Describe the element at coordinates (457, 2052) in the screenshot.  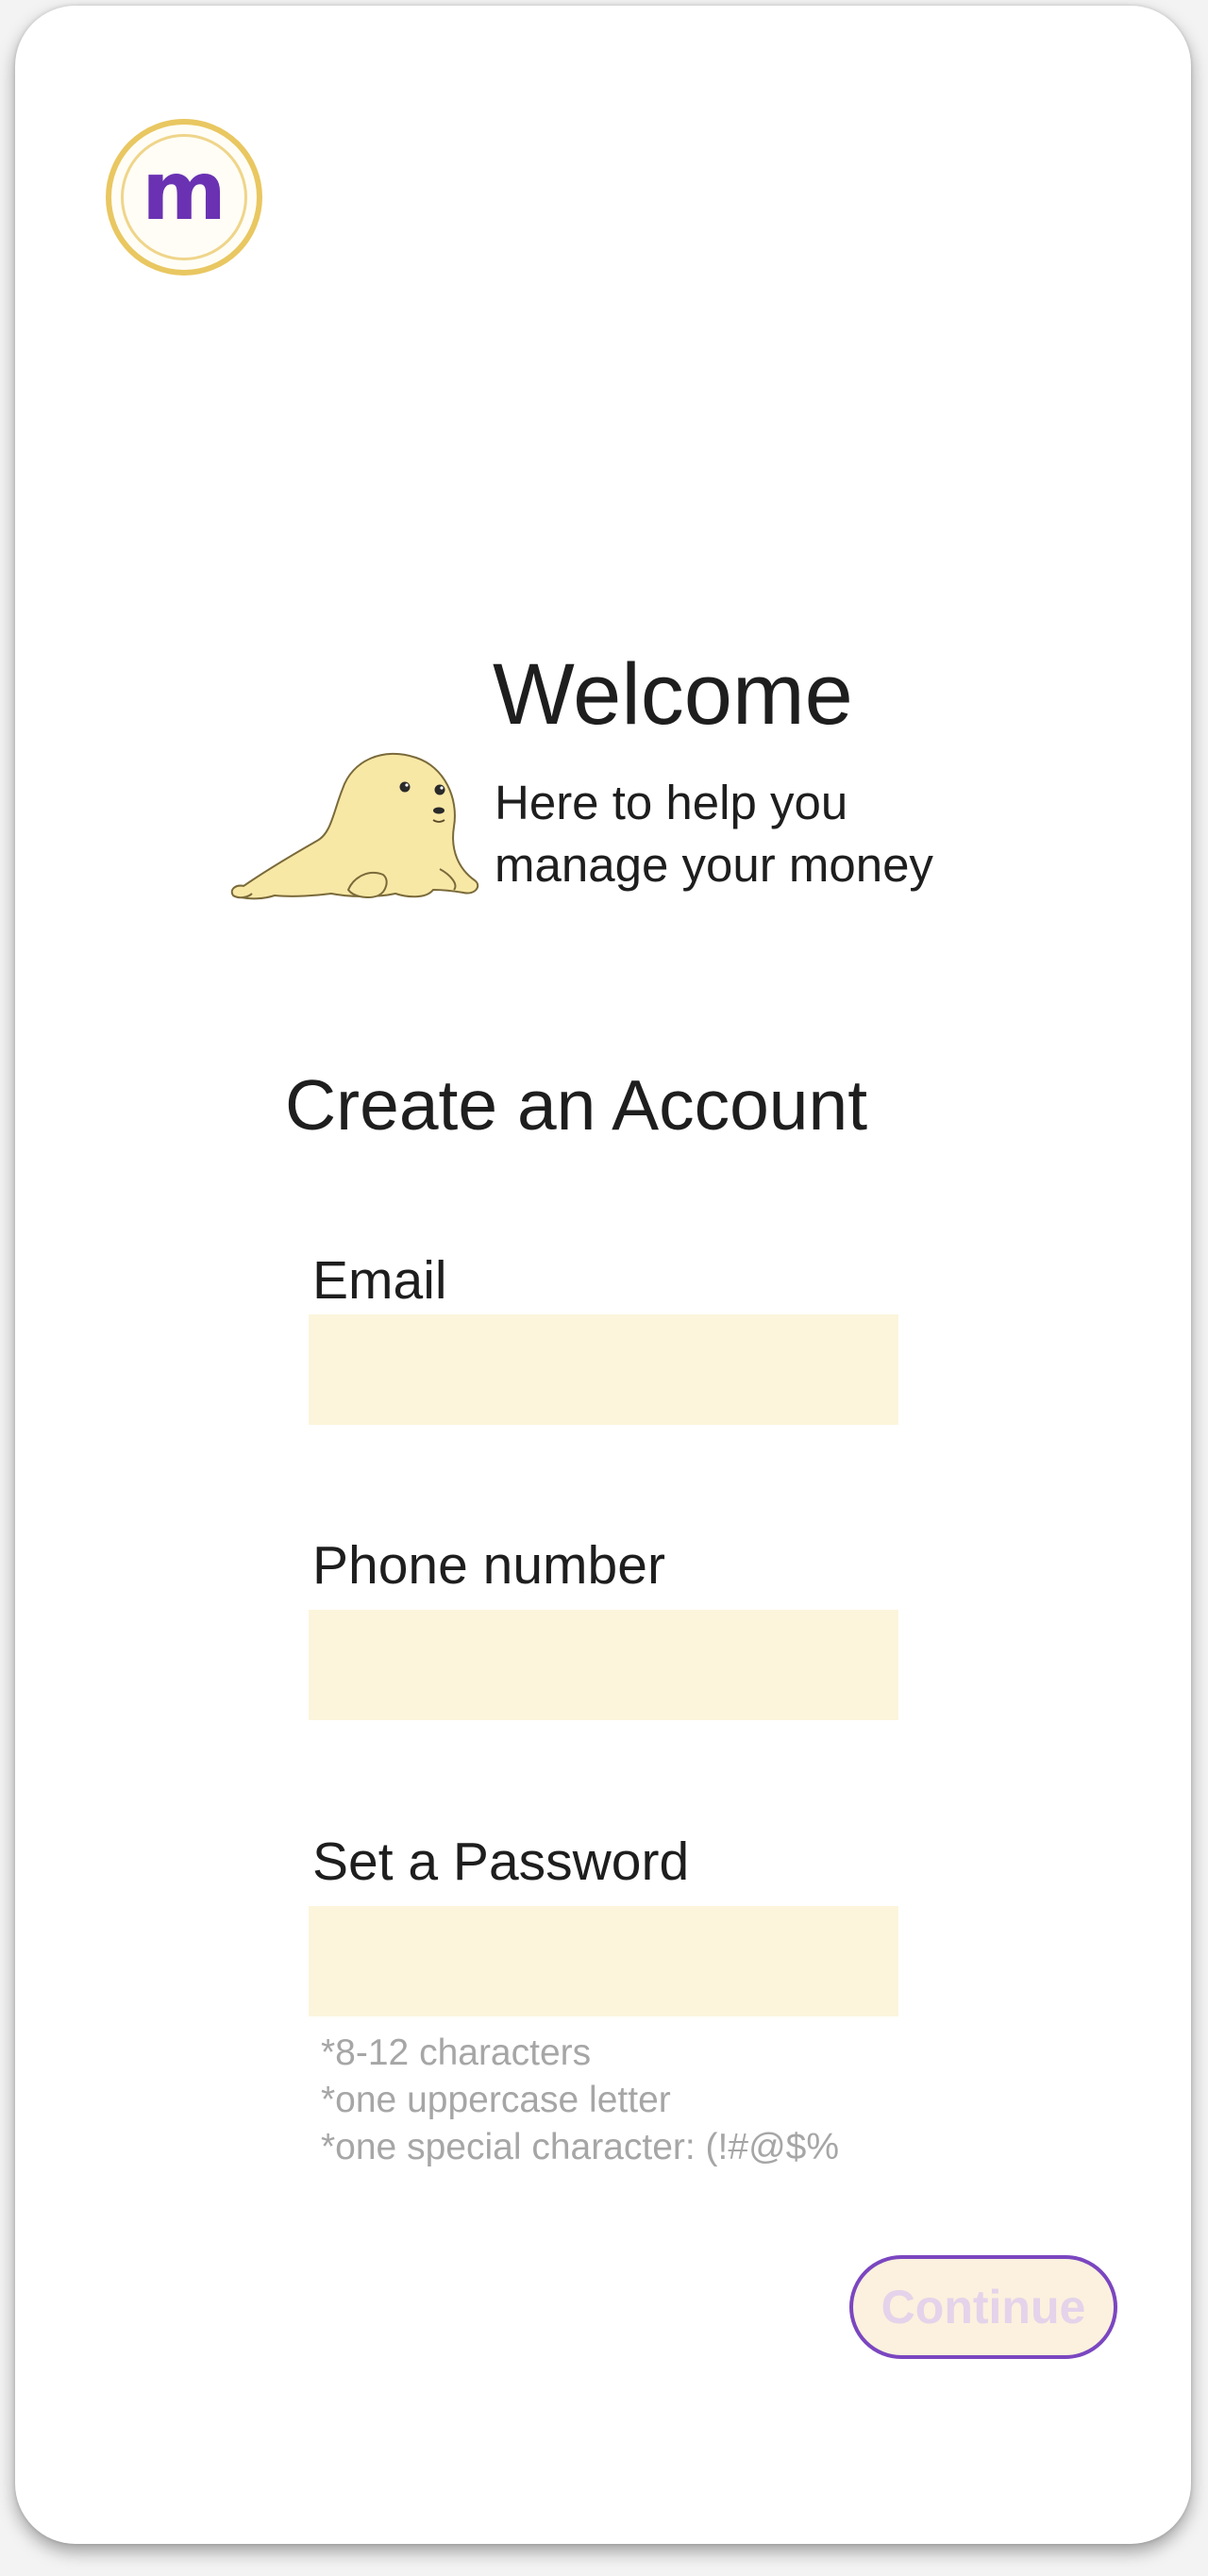
I see `password-hint: *8-12 characters` at that location.